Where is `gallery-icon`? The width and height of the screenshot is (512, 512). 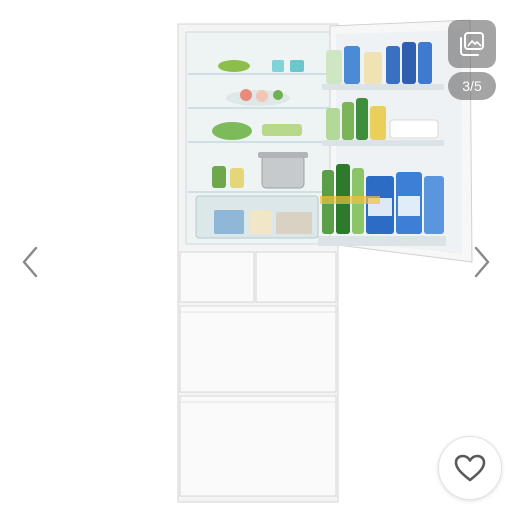
gallery-icon is located at coordinates (472, 44).